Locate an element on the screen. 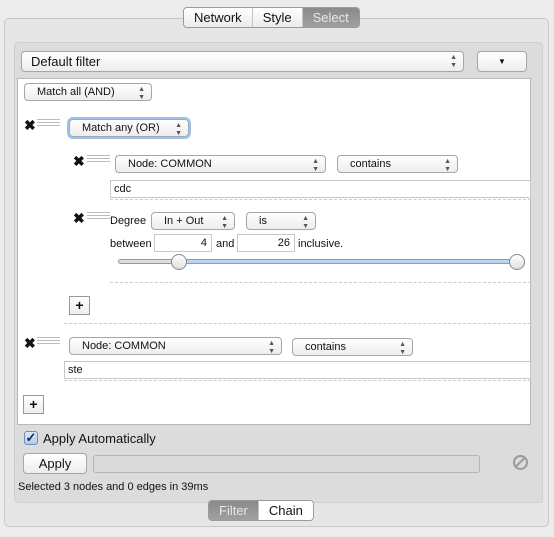  filter-select: Default filter ▲ ▼ is located at coordinates (242, 61).